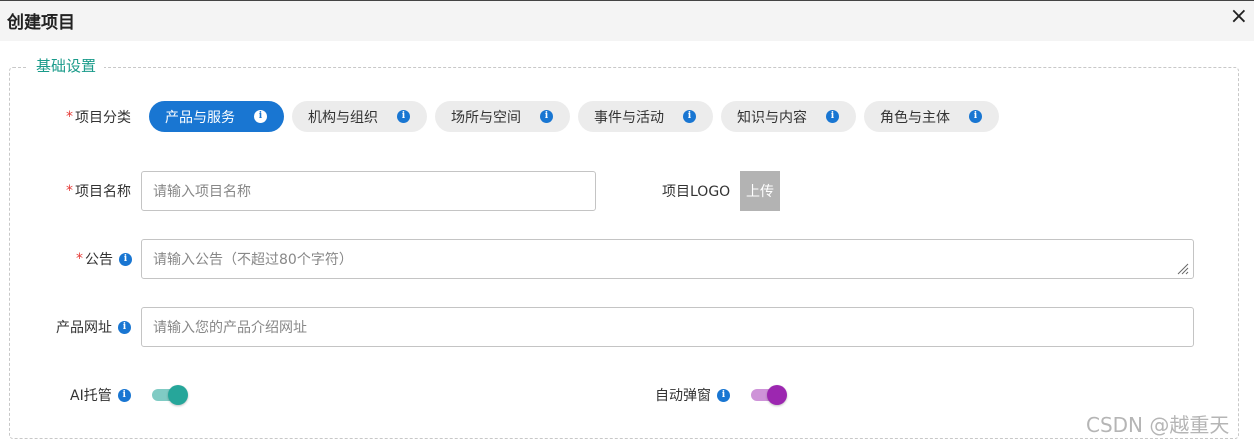 The width and height of the screenshot is (1254, 444). I want to click on upload-logo-button: 上传, so click(760, 191).